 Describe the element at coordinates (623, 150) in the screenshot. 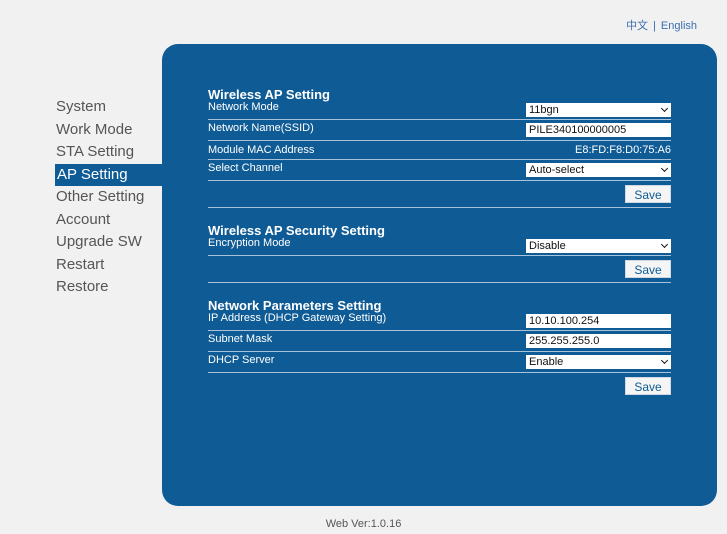

I see `mac-value: E8:FD:F8:D0:75:A6` at that location.